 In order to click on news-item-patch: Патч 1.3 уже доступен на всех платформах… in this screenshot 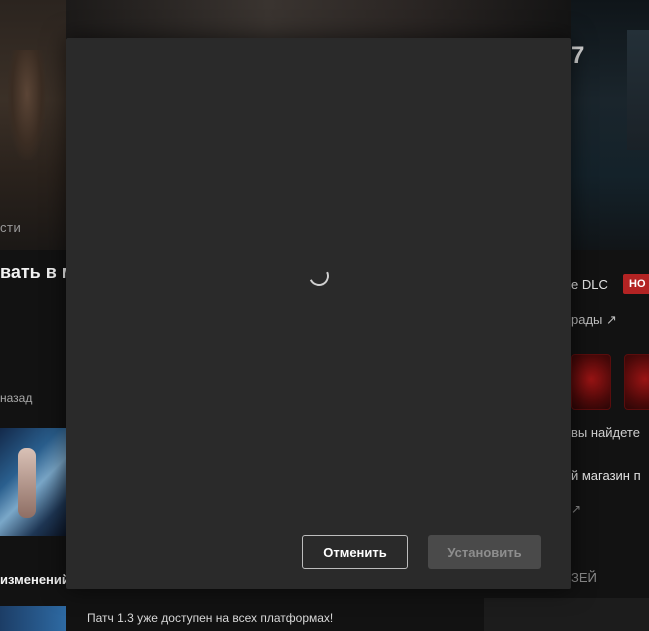, I will do `click(210, 618)`.